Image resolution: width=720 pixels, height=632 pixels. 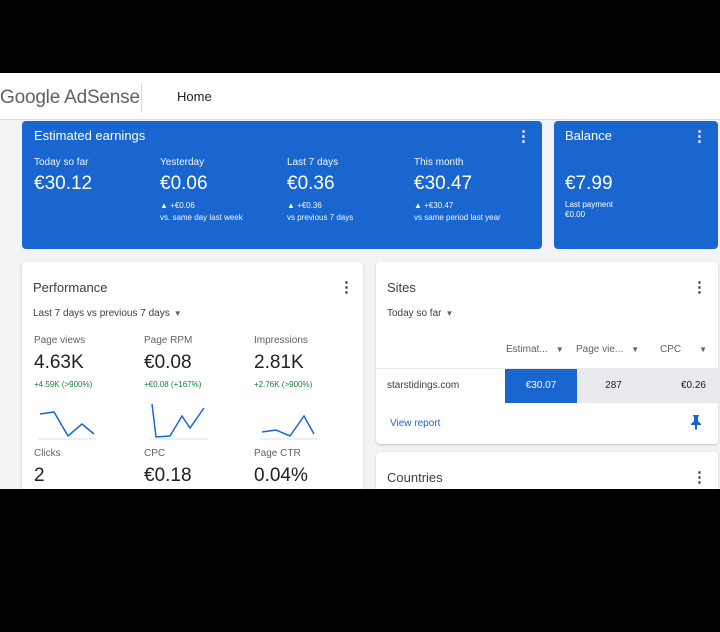 What do you see at coordinates (671, 349) in the screenshot?
I see `column-header-label: CPC` at bounding box center [671, 349].